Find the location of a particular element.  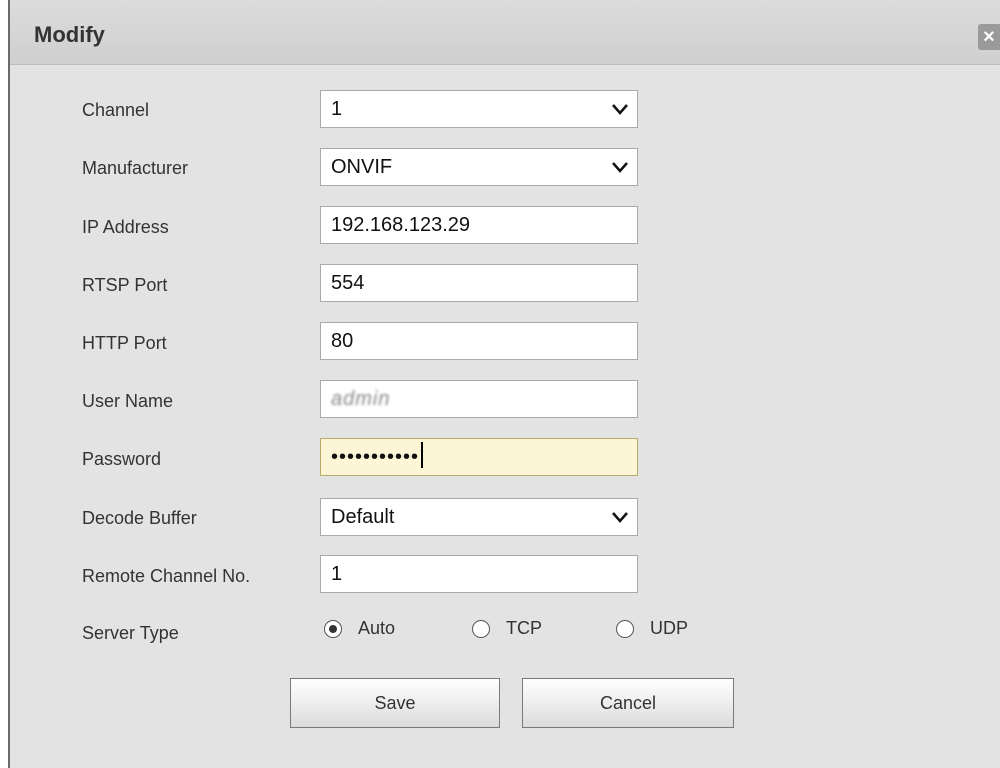

manufacturer-select: ONVIF is located at coordinates (479, 167).